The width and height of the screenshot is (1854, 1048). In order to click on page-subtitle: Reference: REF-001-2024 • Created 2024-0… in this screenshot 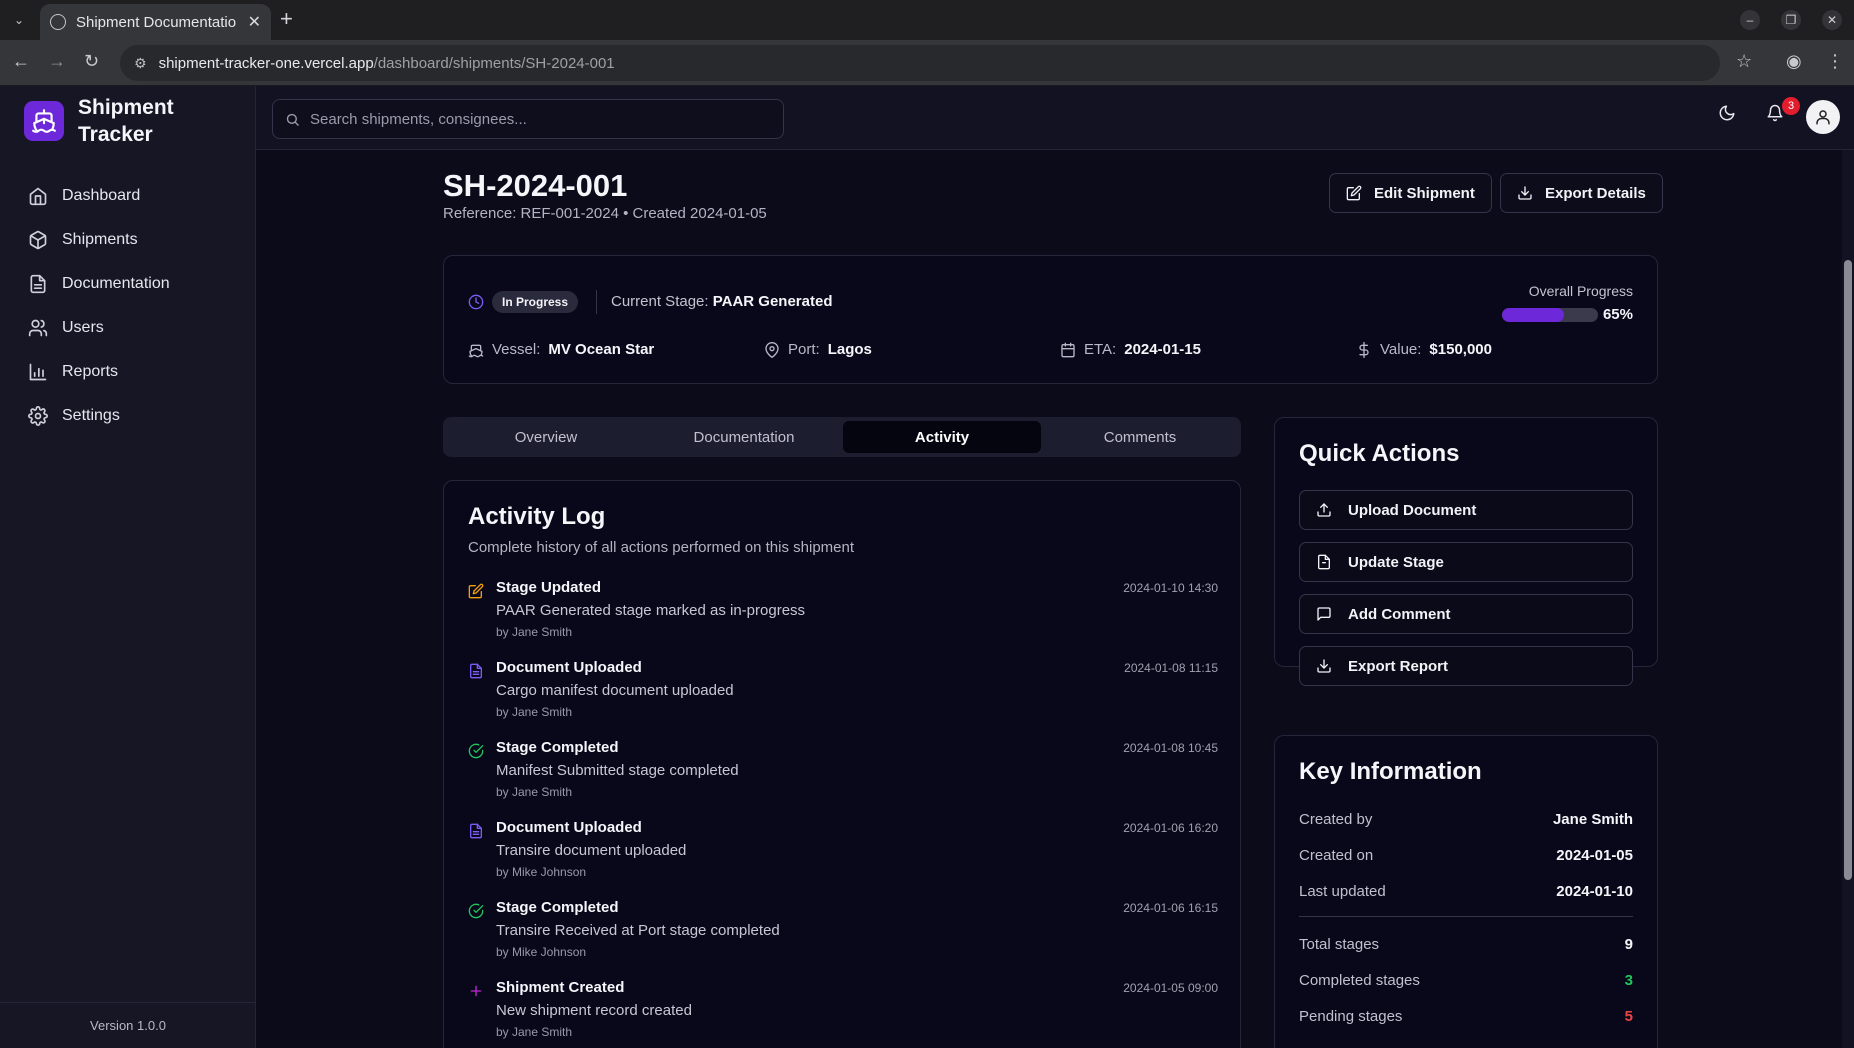, I will do `click(605, 213)`.